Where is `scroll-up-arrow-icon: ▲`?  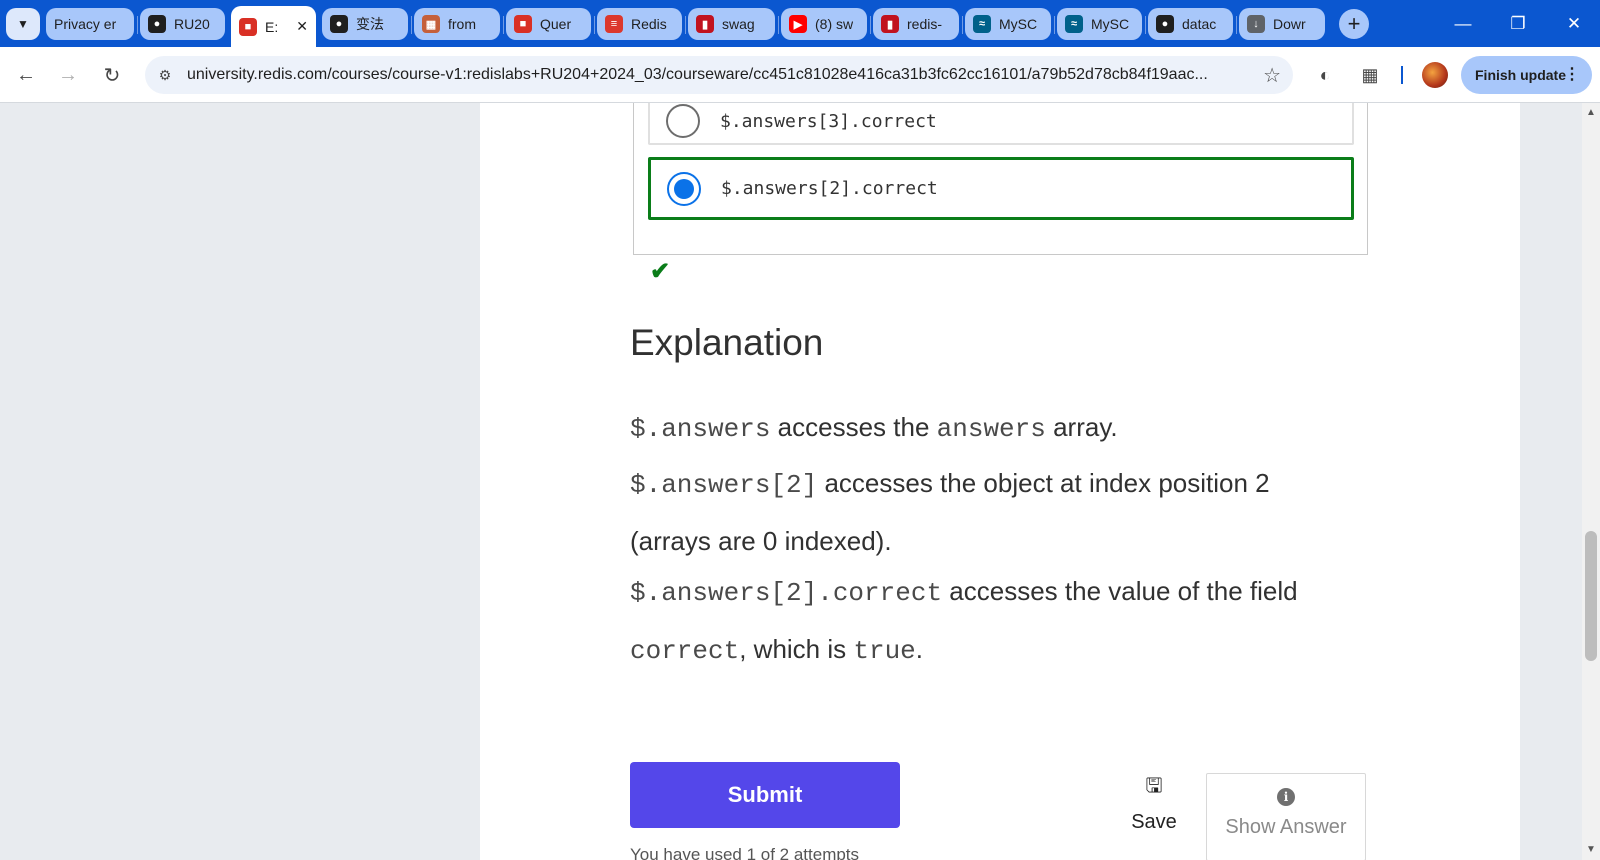
scroll-up-arrow-icon: ▲ is located at coordinates (1591, 113).